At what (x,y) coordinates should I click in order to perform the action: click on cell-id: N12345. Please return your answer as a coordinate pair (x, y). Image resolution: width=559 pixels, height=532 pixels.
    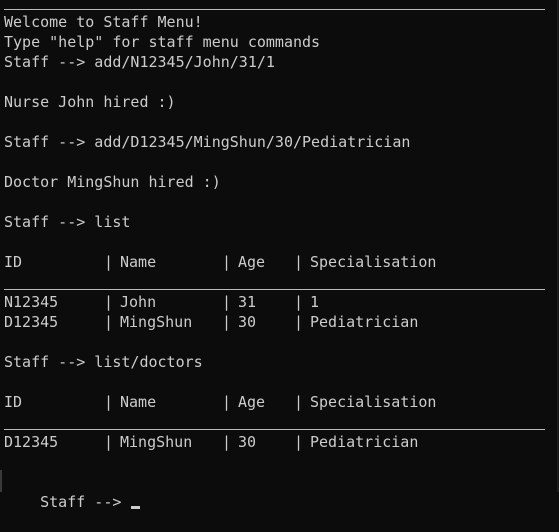
    Looking at the image, I should click on (31, 302).